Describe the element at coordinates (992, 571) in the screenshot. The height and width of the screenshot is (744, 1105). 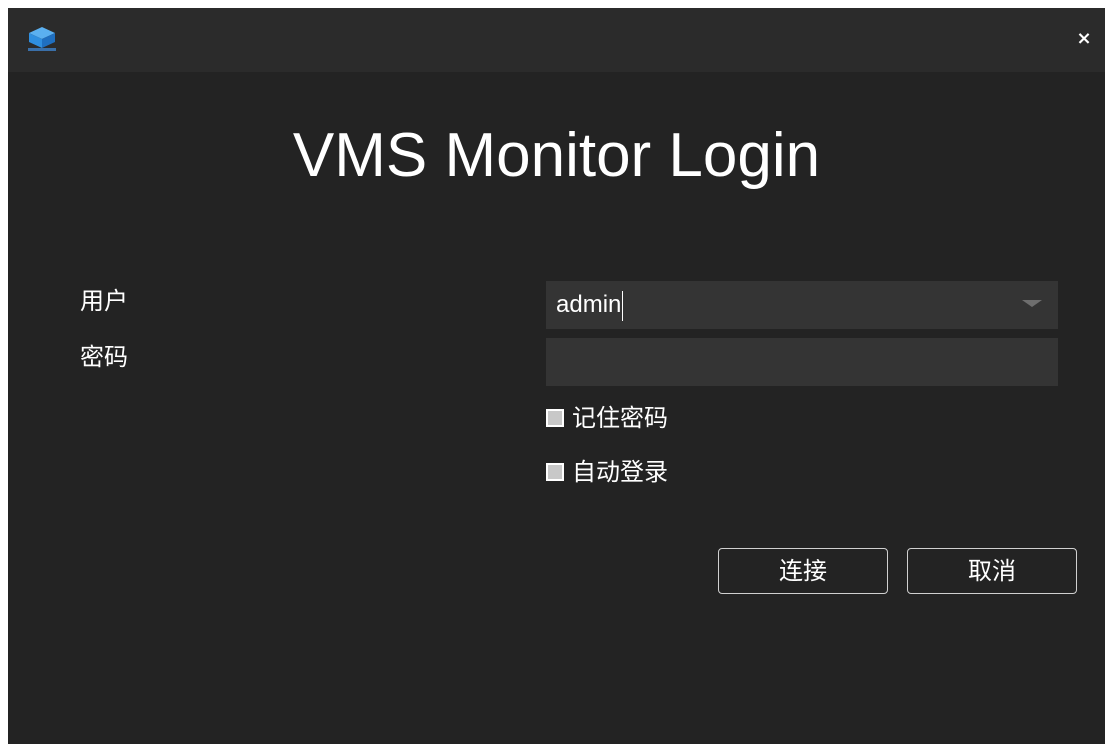
I see `cancel-button: 取消` at that location.